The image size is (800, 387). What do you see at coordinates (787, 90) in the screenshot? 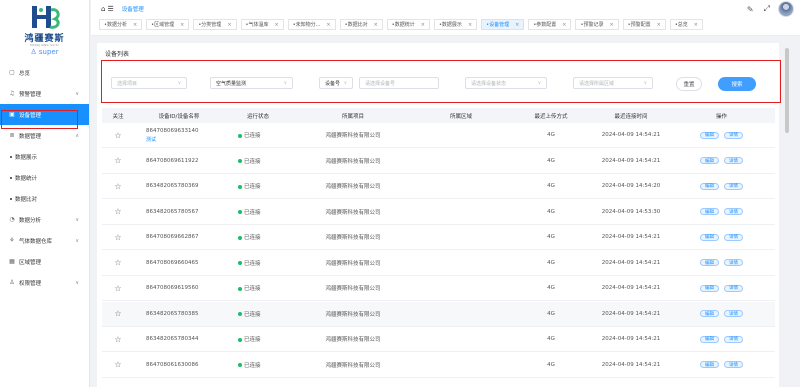
I see `scrollbar` at bounding box center [787, 90].